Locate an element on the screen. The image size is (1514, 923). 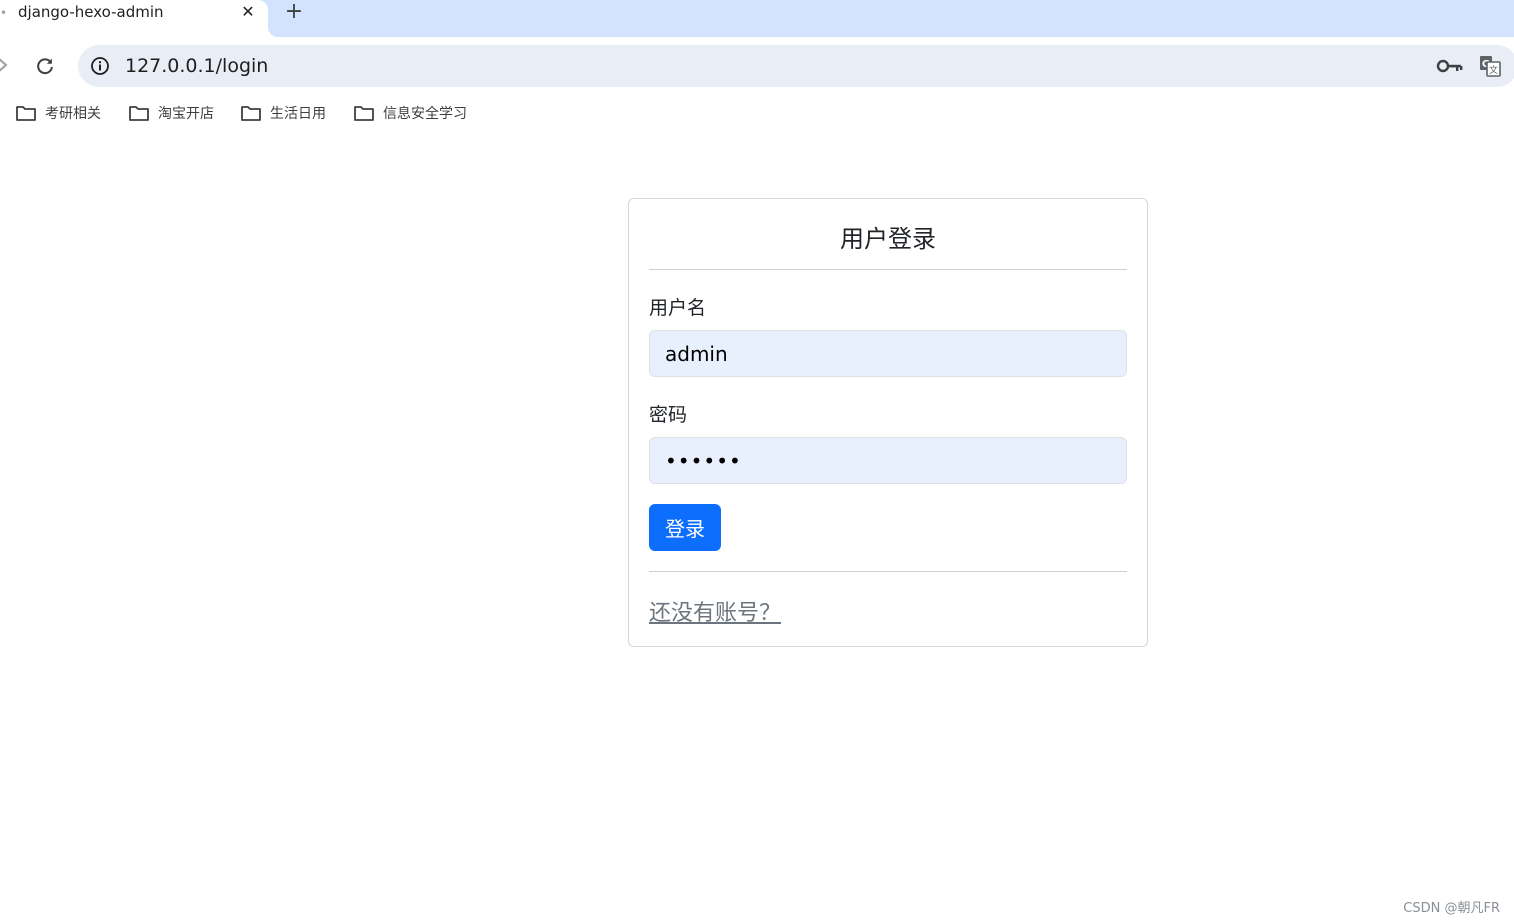
tab-edge-arrow-icon: • is located at coordinates (4, 13).